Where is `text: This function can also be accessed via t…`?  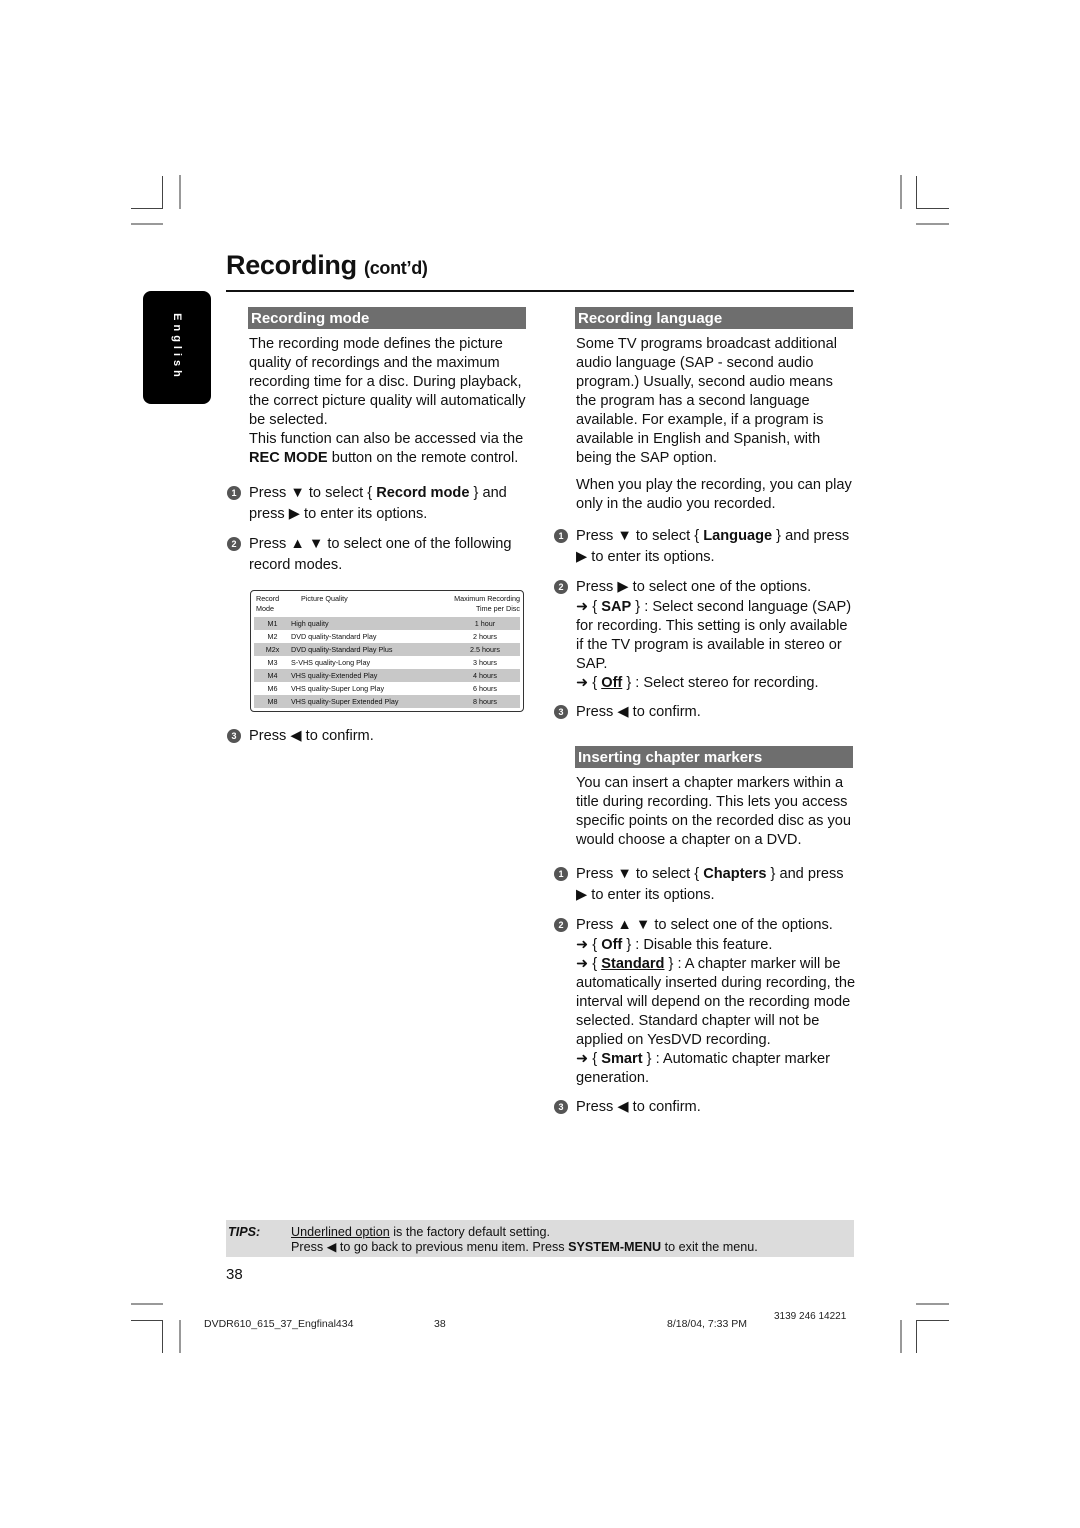
text: This function can also be accessed via t… is located at coordinates (386, 439).